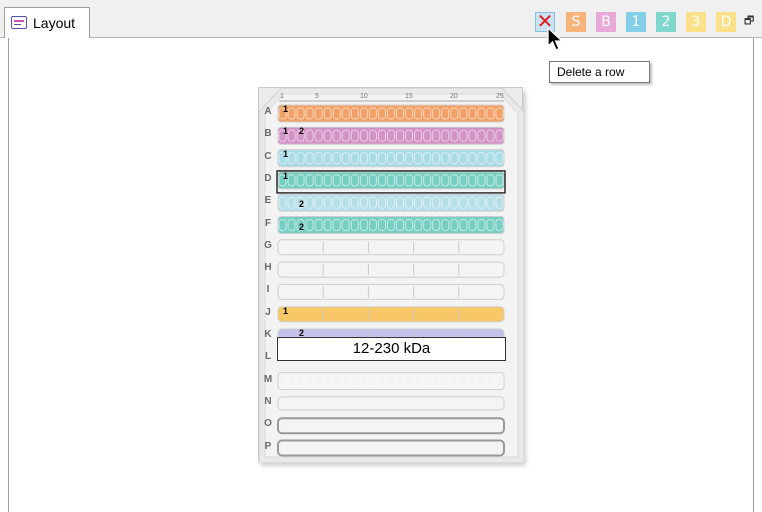 The image size is (762, 512). I want to click on row-label-l: L, so click(268, 357).